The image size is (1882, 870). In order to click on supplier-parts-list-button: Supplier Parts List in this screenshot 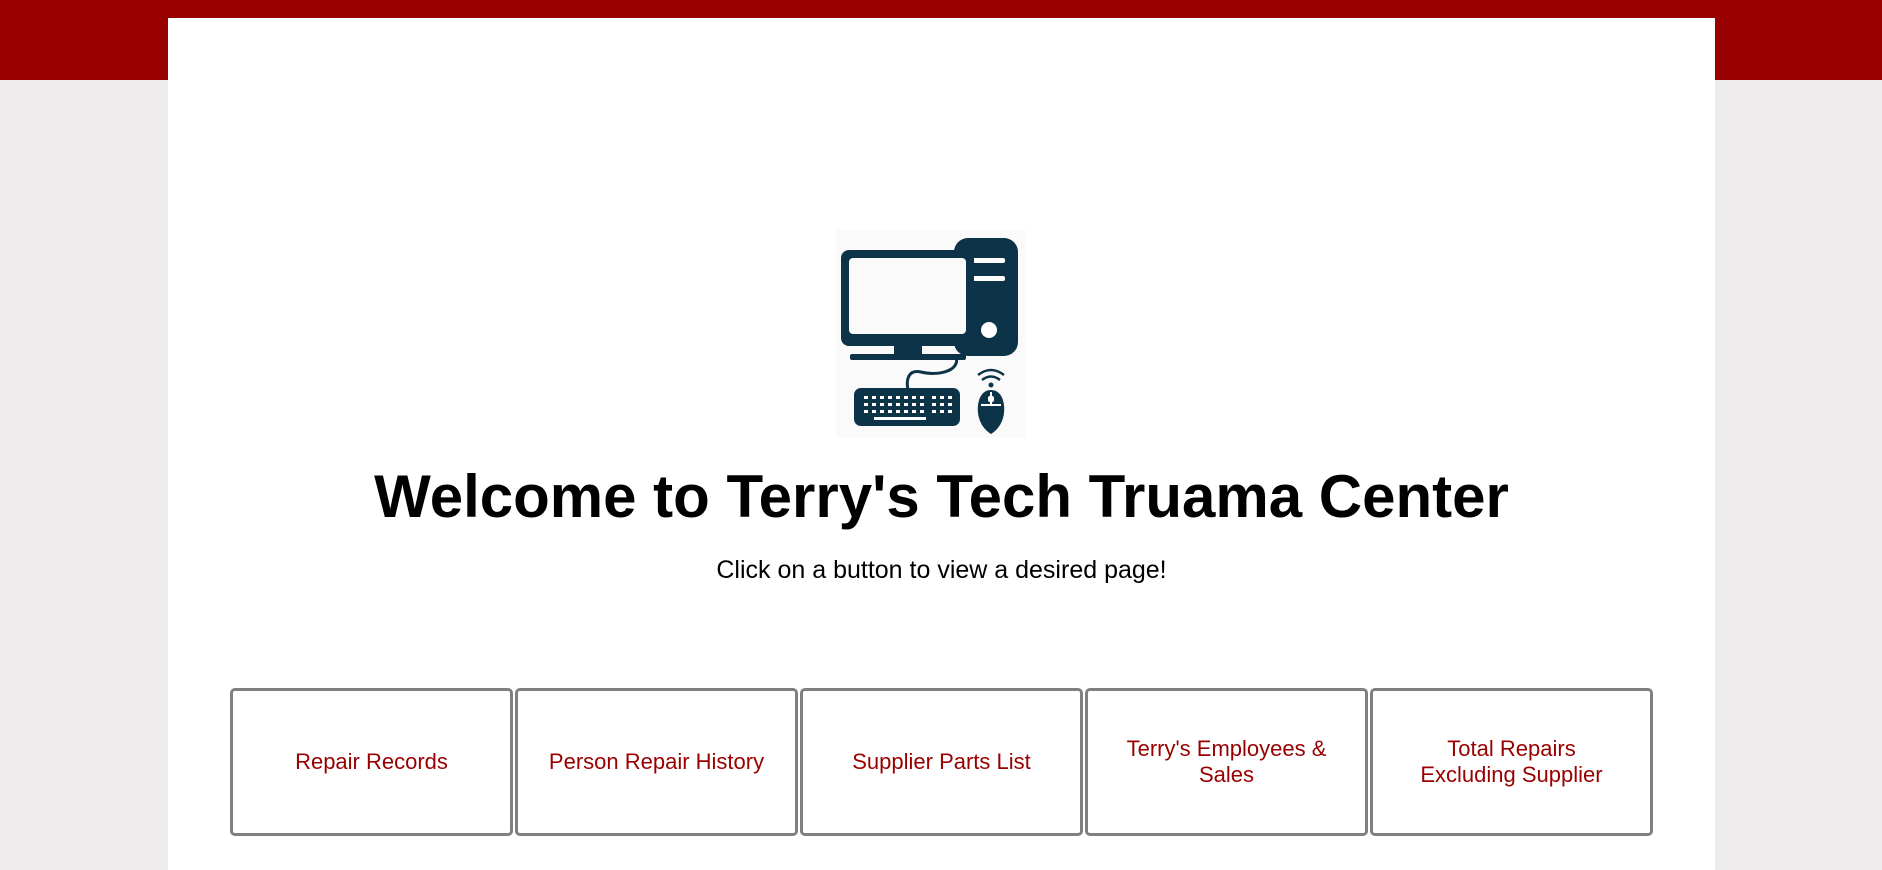, I will do `click(941, 762)`.